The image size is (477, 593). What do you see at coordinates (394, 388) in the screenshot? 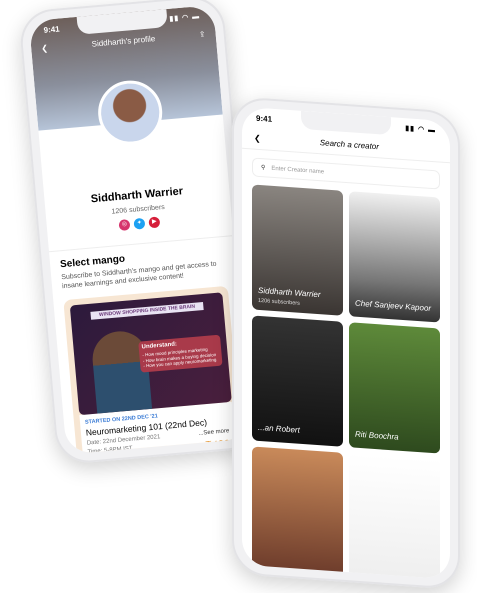
I see `creator-tile: Riti Boochra` at bounding box center [394, 388].